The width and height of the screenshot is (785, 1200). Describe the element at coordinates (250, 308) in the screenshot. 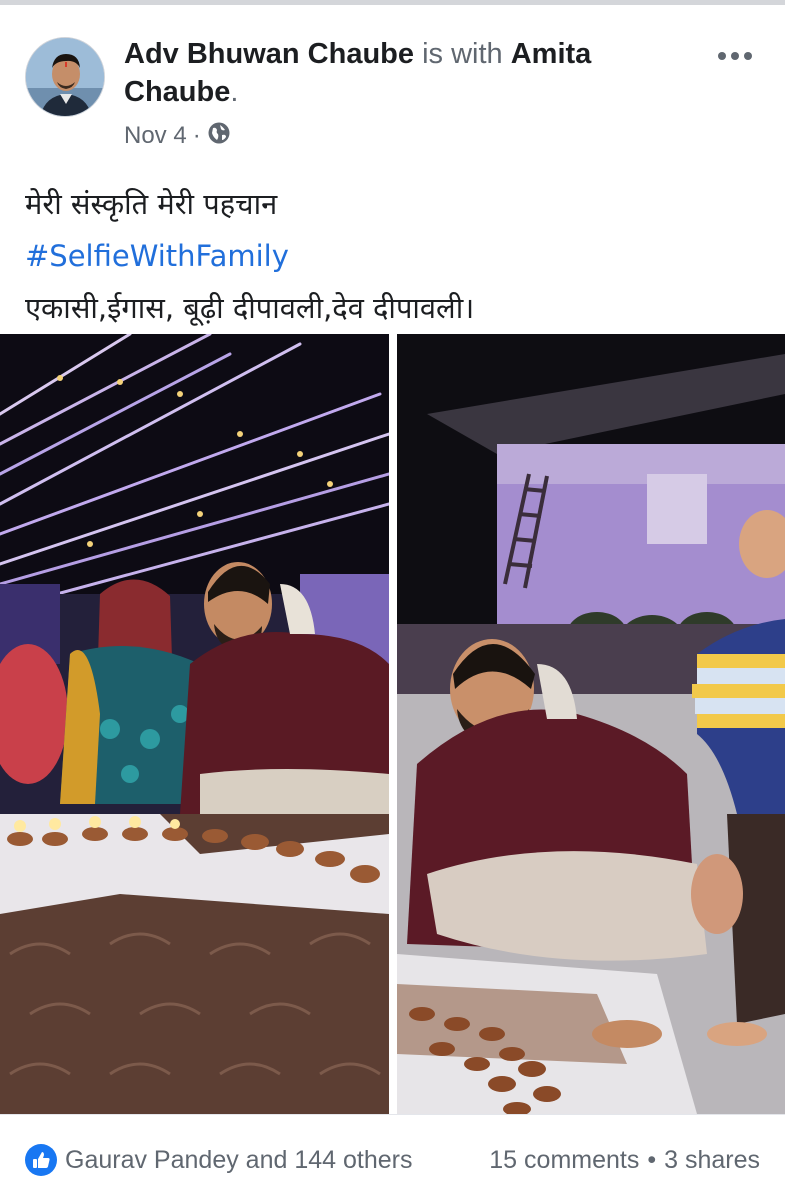

I see `post-text-line-3: एकासी,ईगास, बूढ़ी दीपावली,देव दीपावली।` at that location.